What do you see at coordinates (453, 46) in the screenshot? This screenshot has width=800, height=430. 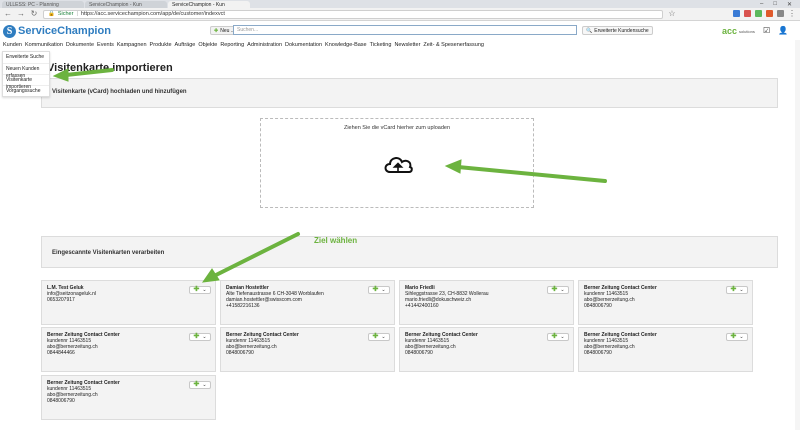 I see `menu-item-zeit-spesen: Zeit- & Spesenerfassung` at bounding box center [453, 46].